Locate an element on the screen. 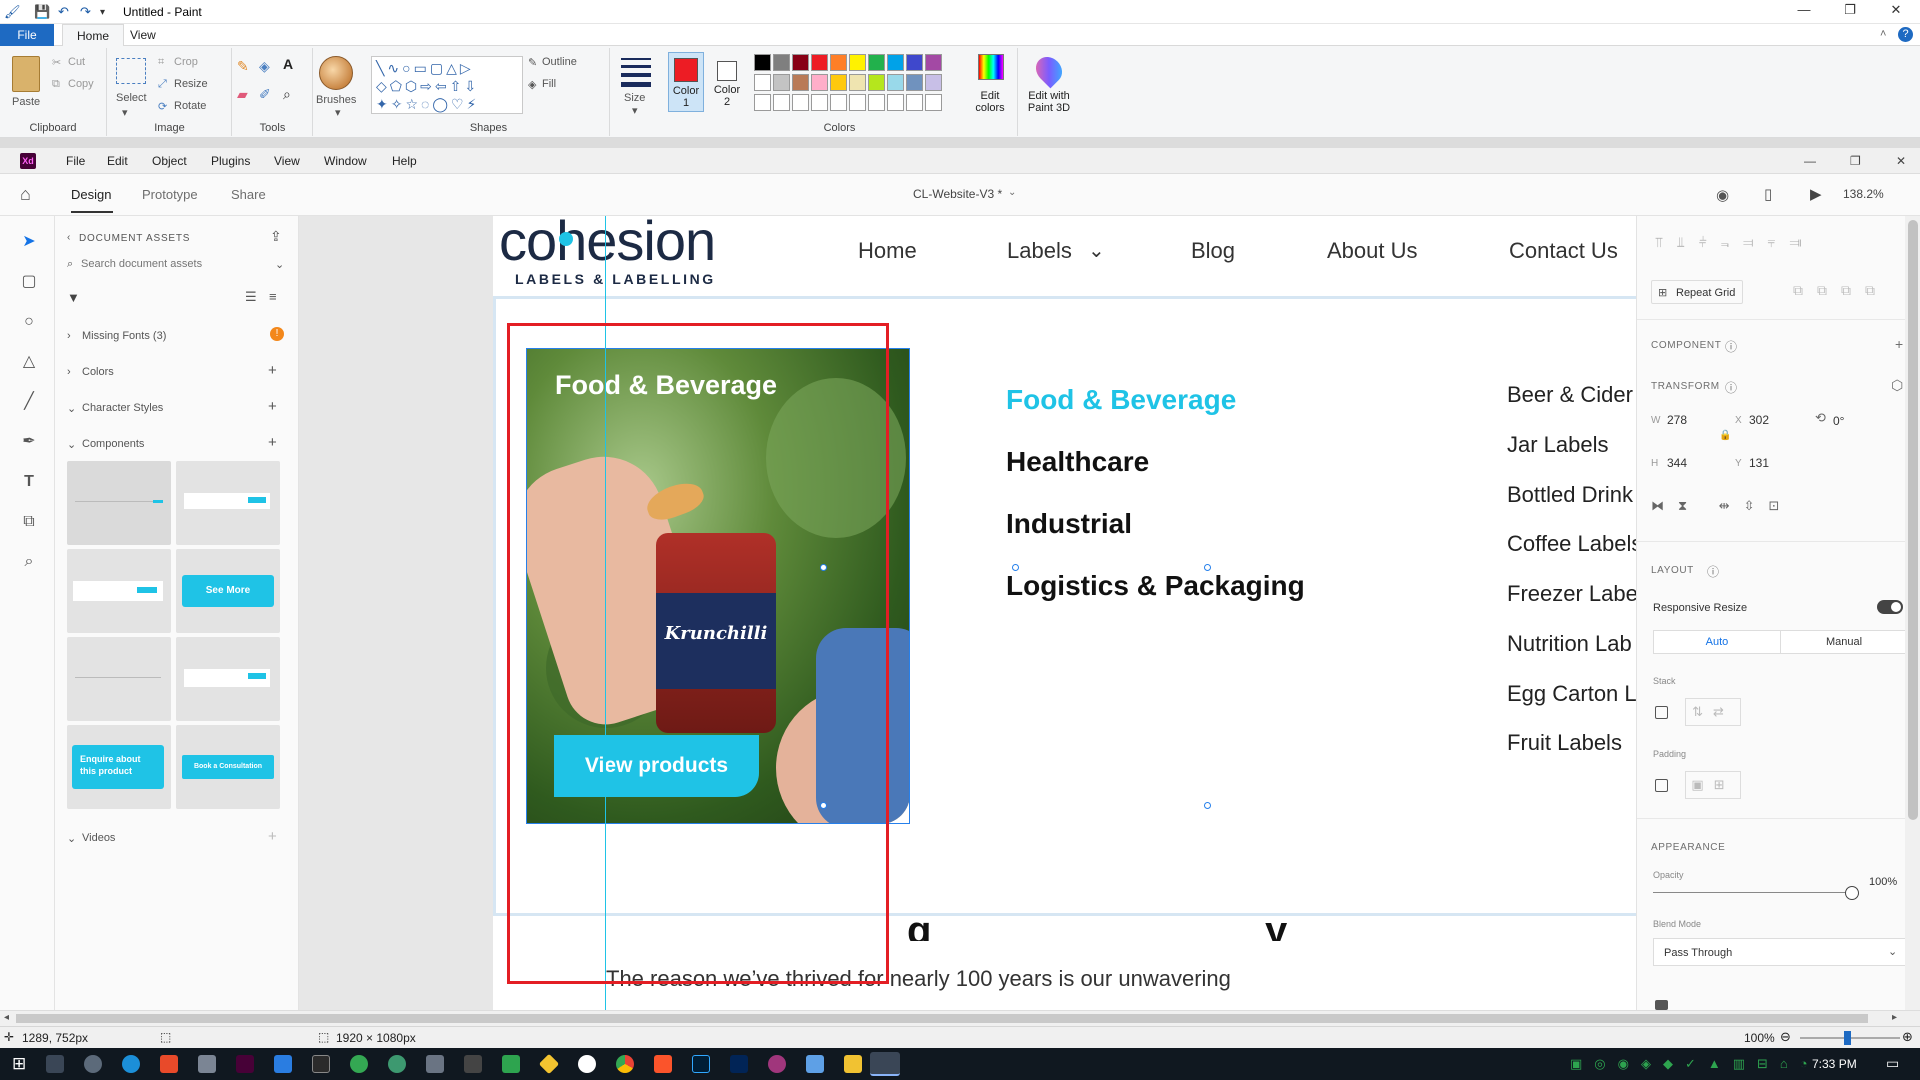  zoom-tool-icon: ⌕ is located at coordinates (29, 562).